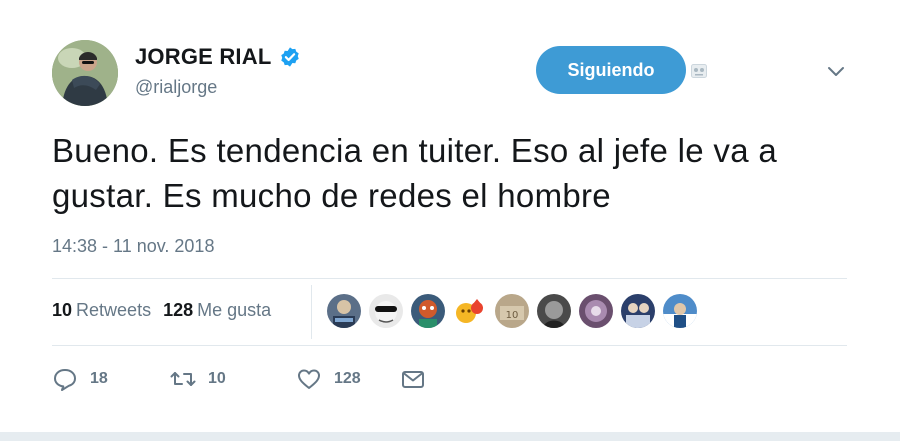 This screenshot has width=900, height=441. I want to click on follow-status-icon, so click(699, 71).